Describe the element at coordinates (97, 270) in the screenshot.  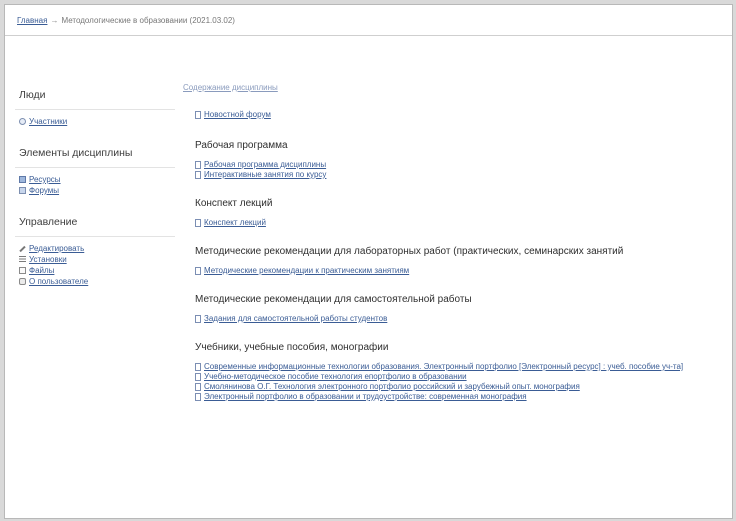
I see `sidebar-item-files: Файлы` at that location.